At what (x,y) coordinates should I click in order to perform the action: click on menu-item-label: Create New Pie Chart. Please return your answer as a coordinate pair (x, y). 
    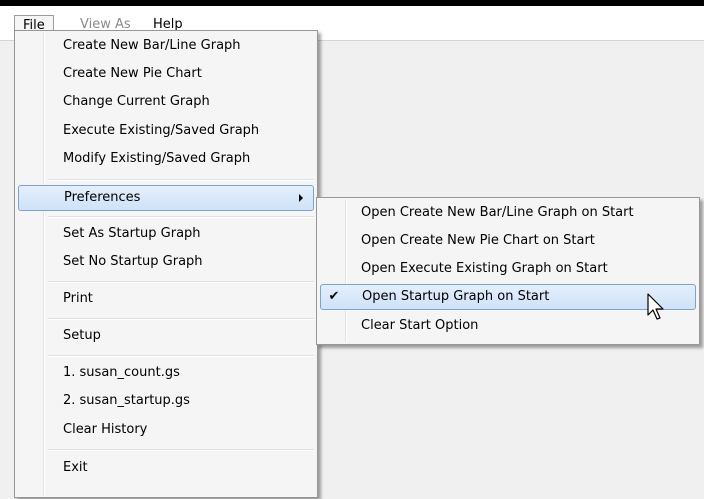
    Looking at the image, I should click on (132, 73).